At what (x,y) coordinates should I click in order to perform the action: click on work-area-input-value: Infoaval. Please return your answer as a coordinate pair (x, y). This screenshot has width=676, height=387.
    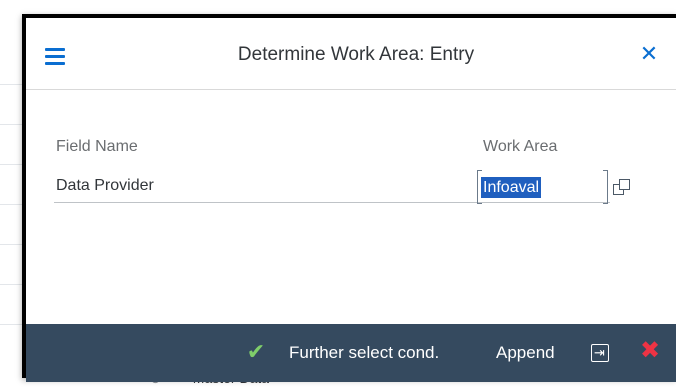
    Looking at the image, I should click on (511, 187).